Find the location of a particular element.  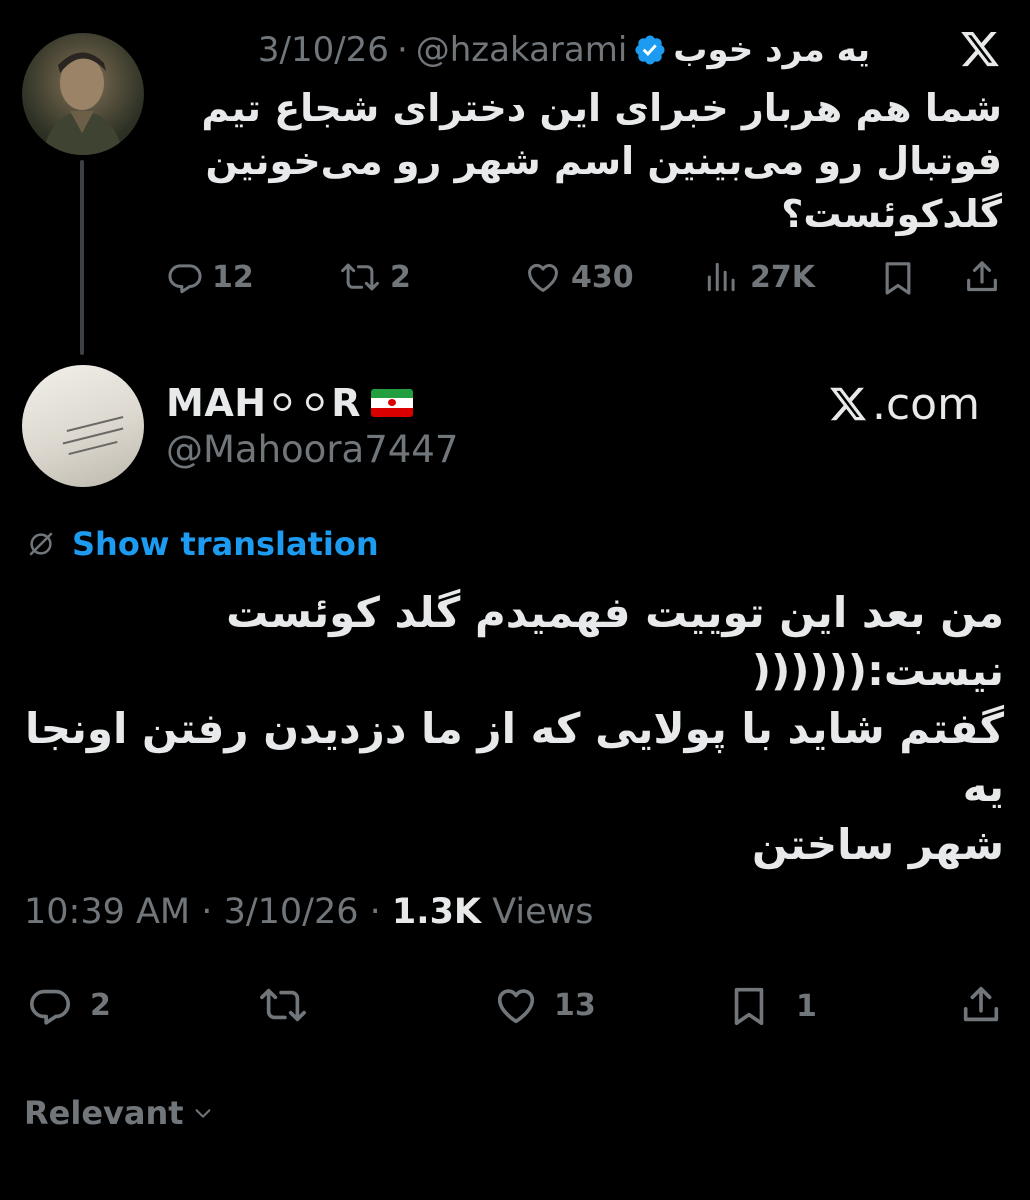

parent-display-name: یه مرد خوب is located at coordinates (771, 50).